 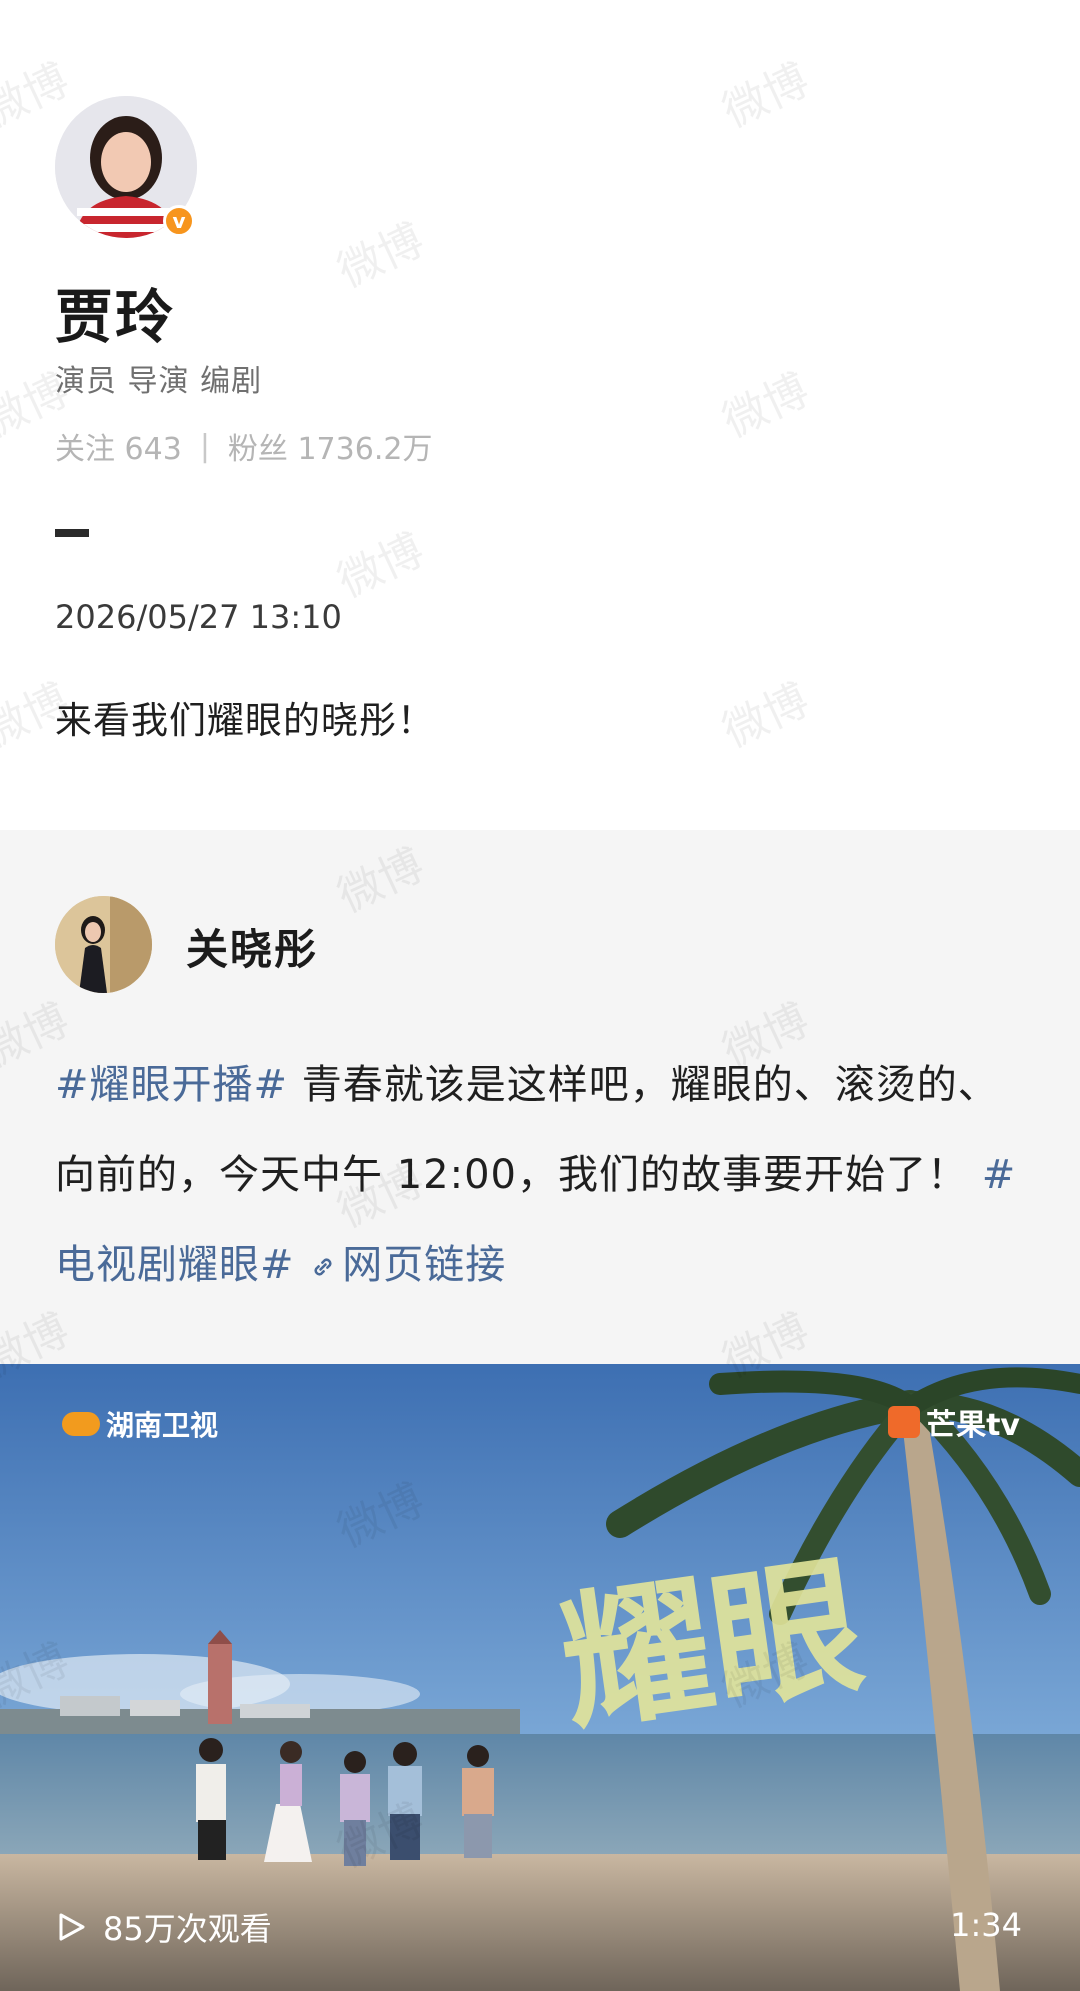 I want to click on following-stat: 关注 643, so click(x=118, y=446).